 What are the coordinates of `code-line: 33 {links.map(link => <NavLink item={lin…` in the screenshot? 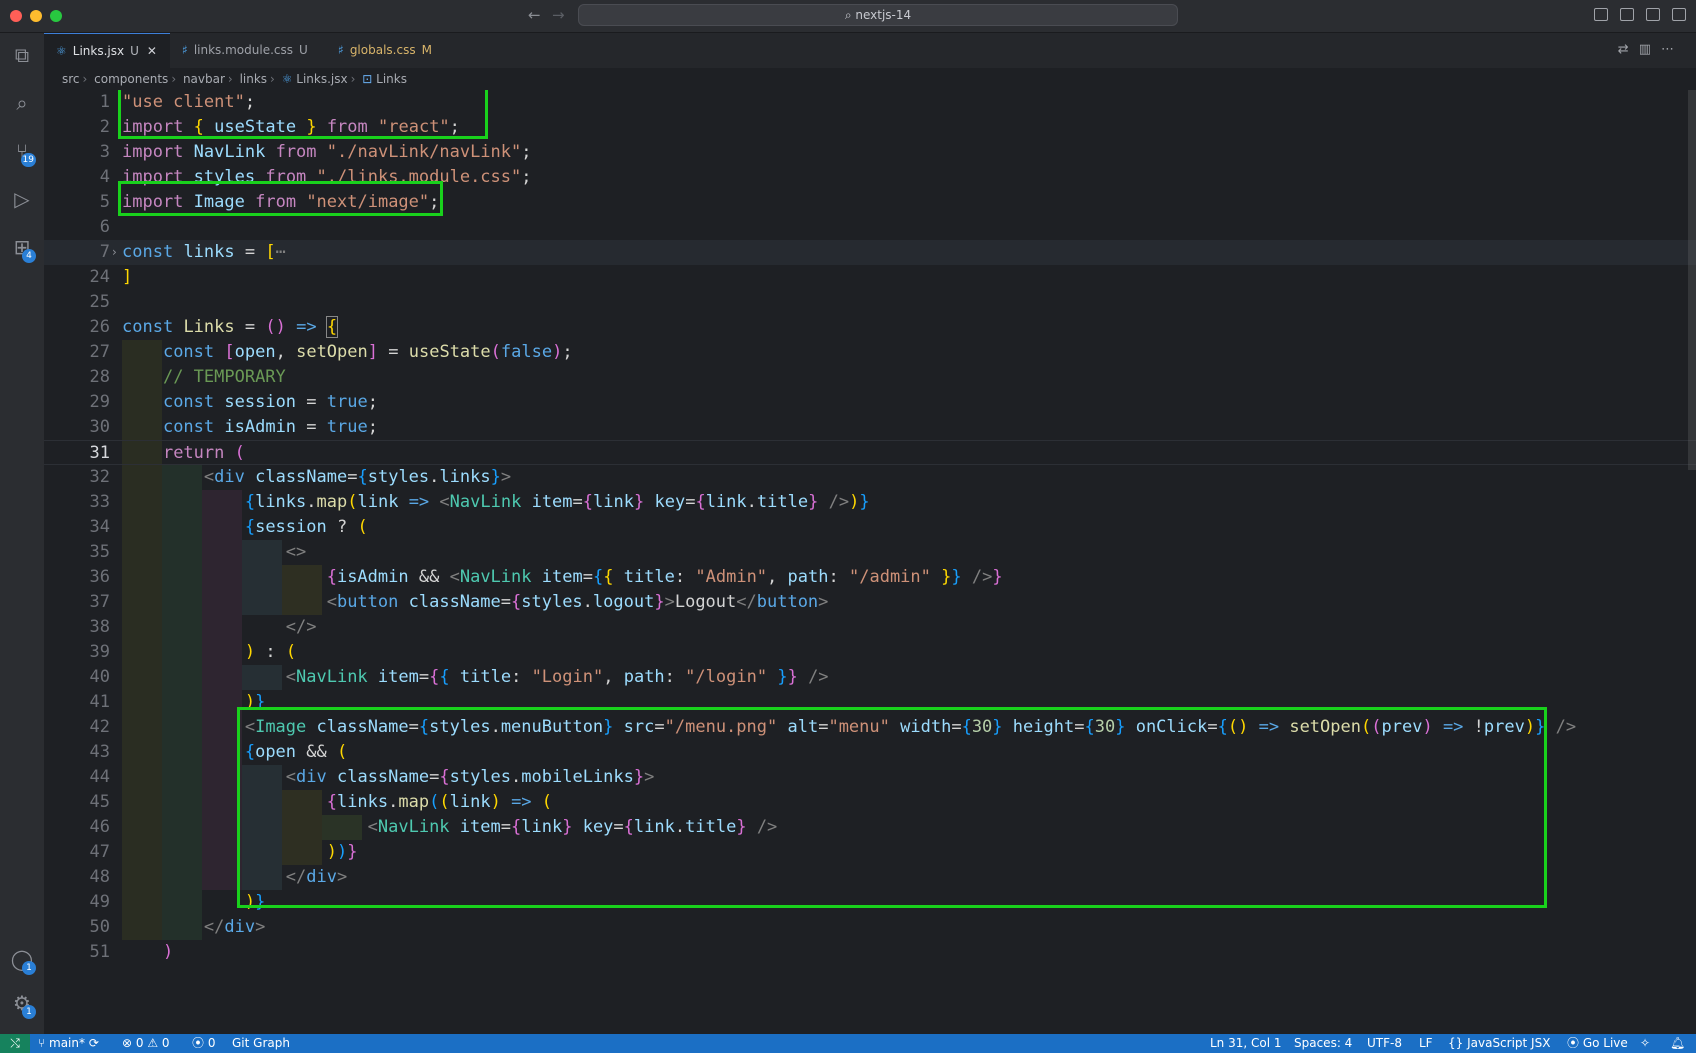 It's located at (870, 502).